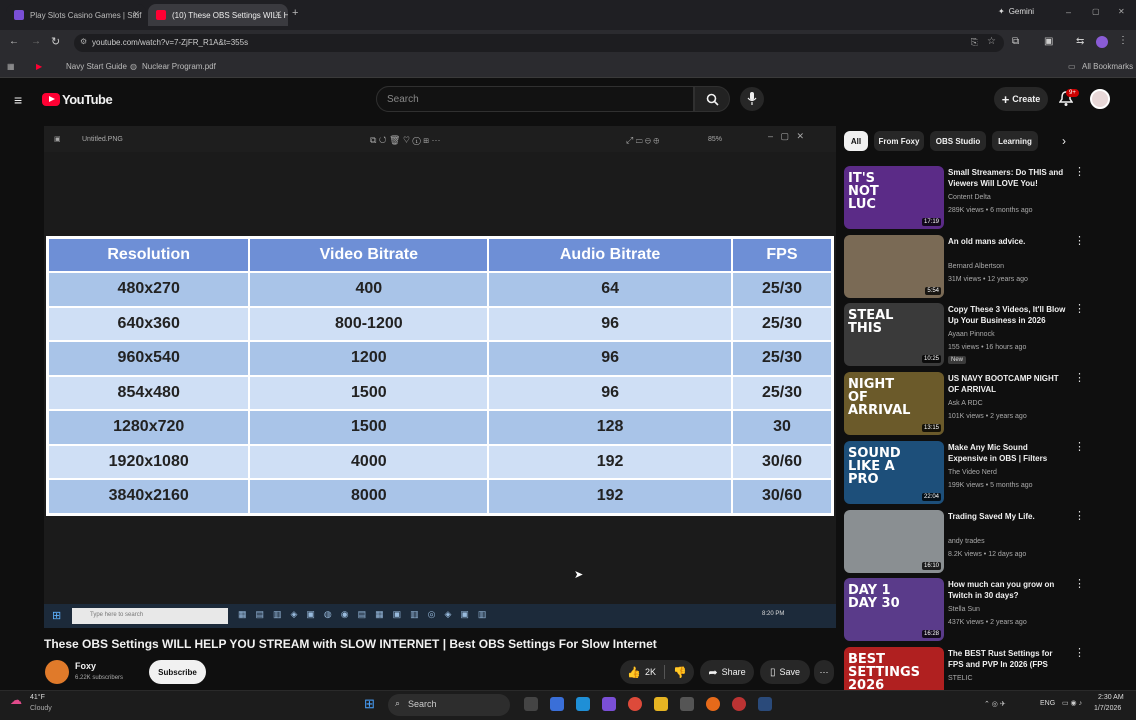 Image resolution: width=1136 pixels, height=720 pixels. Describe the element at coordinates (894, 403) in the screenshot. I see `video-thumbnail: NIGHT OF ARRIVAL 13:15` at that location.